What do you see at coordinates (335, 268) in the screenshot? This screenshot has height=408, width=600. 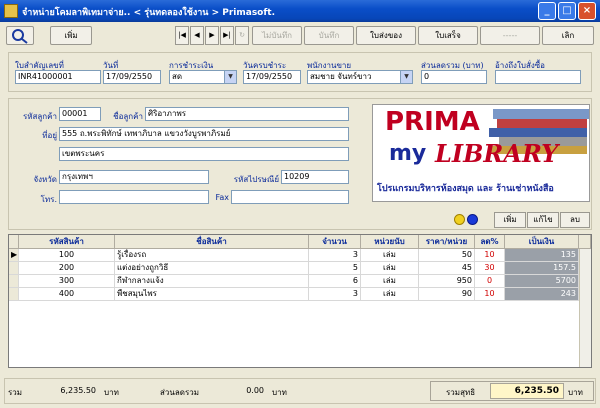 I see `table-cell: 5` at bounding box center [335, 268].